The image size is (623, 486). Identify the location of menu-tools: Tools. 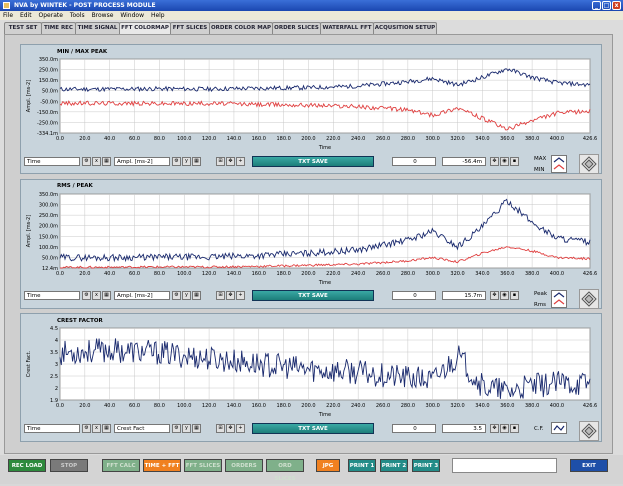
(77, 15).